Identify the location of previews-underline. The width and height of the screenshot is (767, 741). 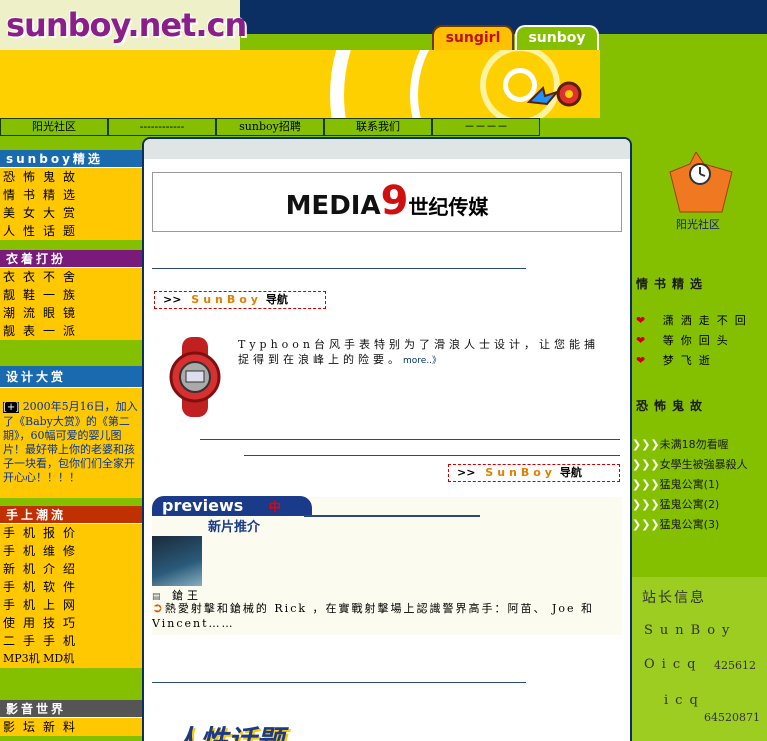
(392, 516).